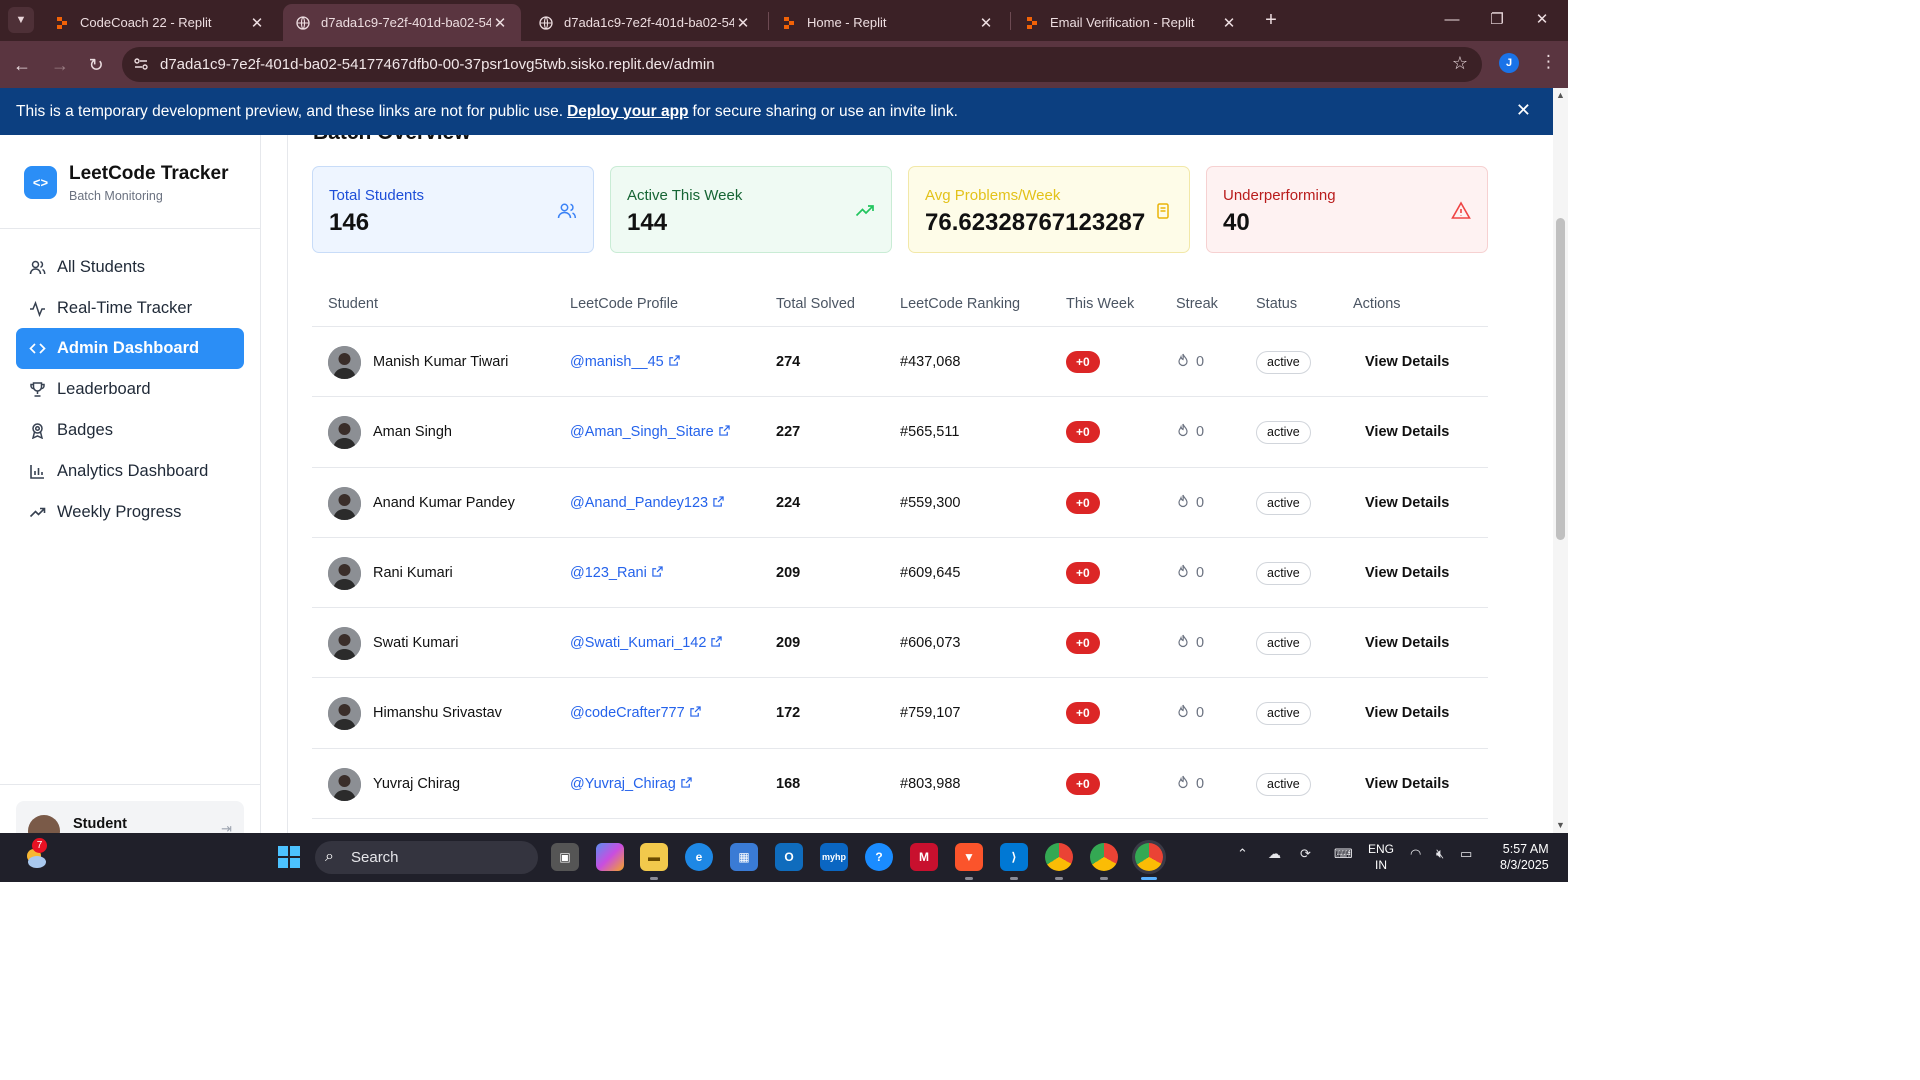 This screenshot has height=1080, width=1920. What do you see at coordinates (60, 65) in the screenshot?
I see `forward-button: →` at bounding box center [60, 65].